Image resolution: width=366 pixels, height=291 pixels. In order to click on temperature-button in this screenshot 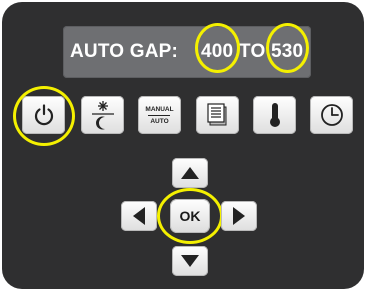, I will do `click(274, 115)`.